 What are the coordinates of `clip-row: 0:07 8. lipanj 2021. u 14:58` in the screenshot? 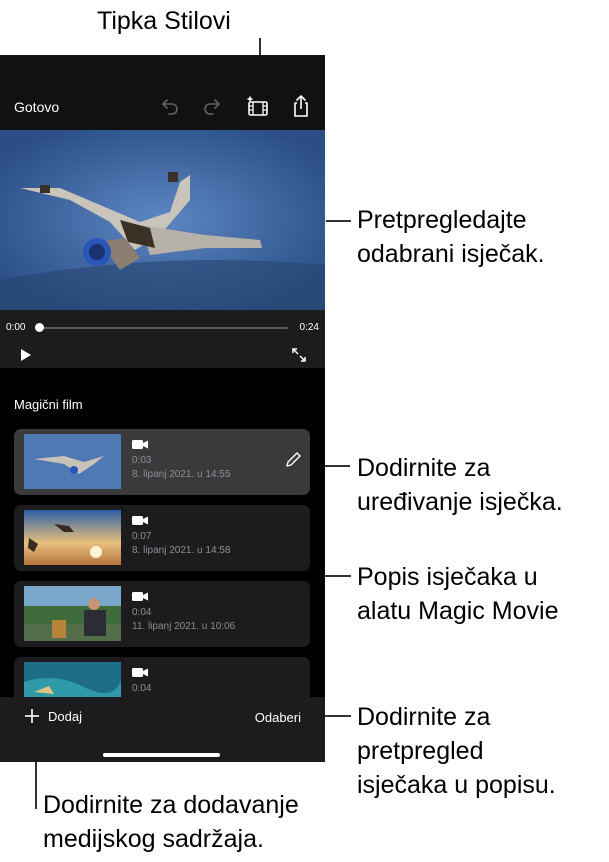 It's located at (162, 538).